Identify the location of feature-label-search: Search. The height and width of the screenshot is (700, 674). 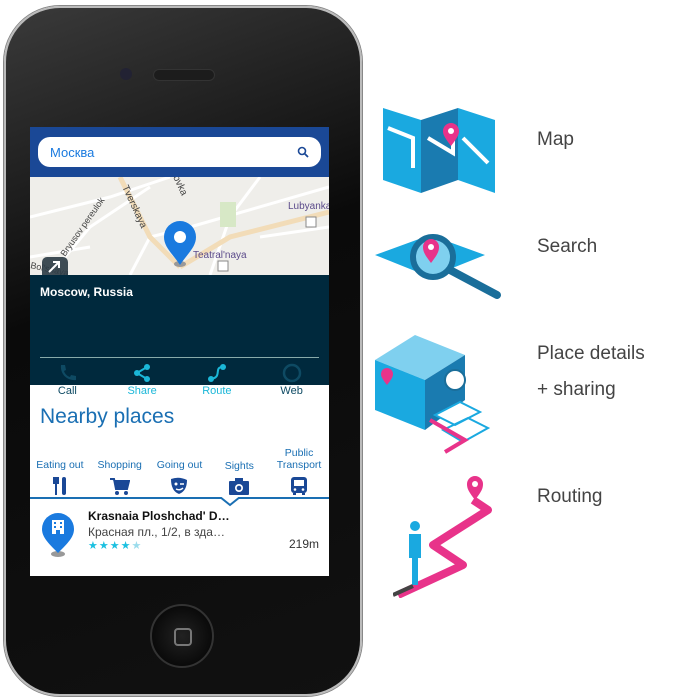
(567, 246).